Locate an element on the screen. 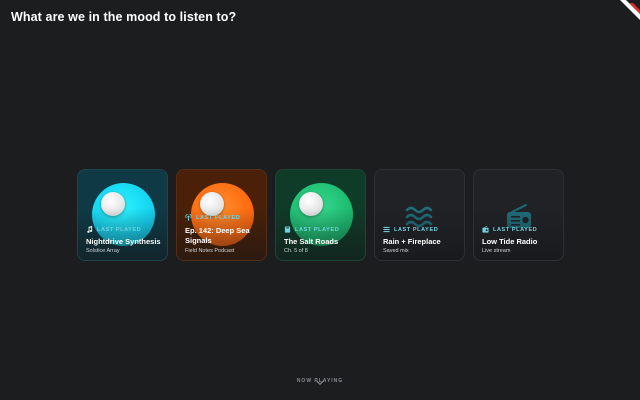 The width and height of the screenshot is (640, 400). card-subtitle: Live stream is located at coordinates (496, 251).